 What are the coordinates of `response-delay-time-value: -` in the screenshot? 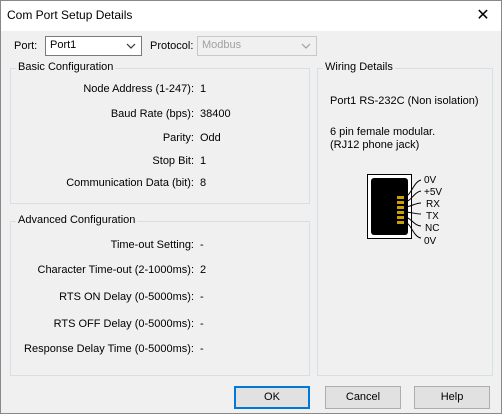 It's located at (202, 349).